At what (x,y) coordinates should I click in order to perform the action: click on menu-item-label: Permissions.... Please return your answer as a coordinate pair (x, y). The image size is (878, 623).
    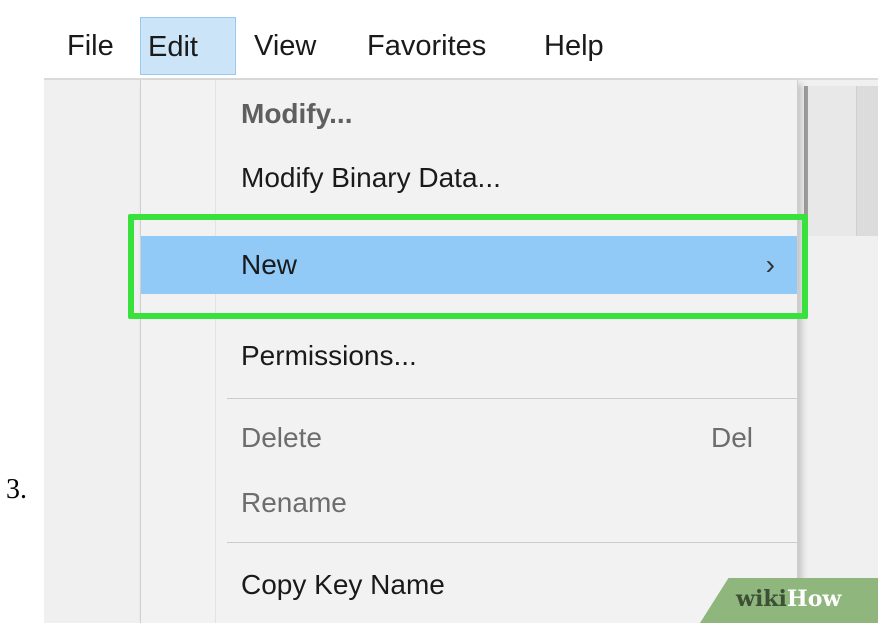
    Looking at the image, I should click on (329, 355).